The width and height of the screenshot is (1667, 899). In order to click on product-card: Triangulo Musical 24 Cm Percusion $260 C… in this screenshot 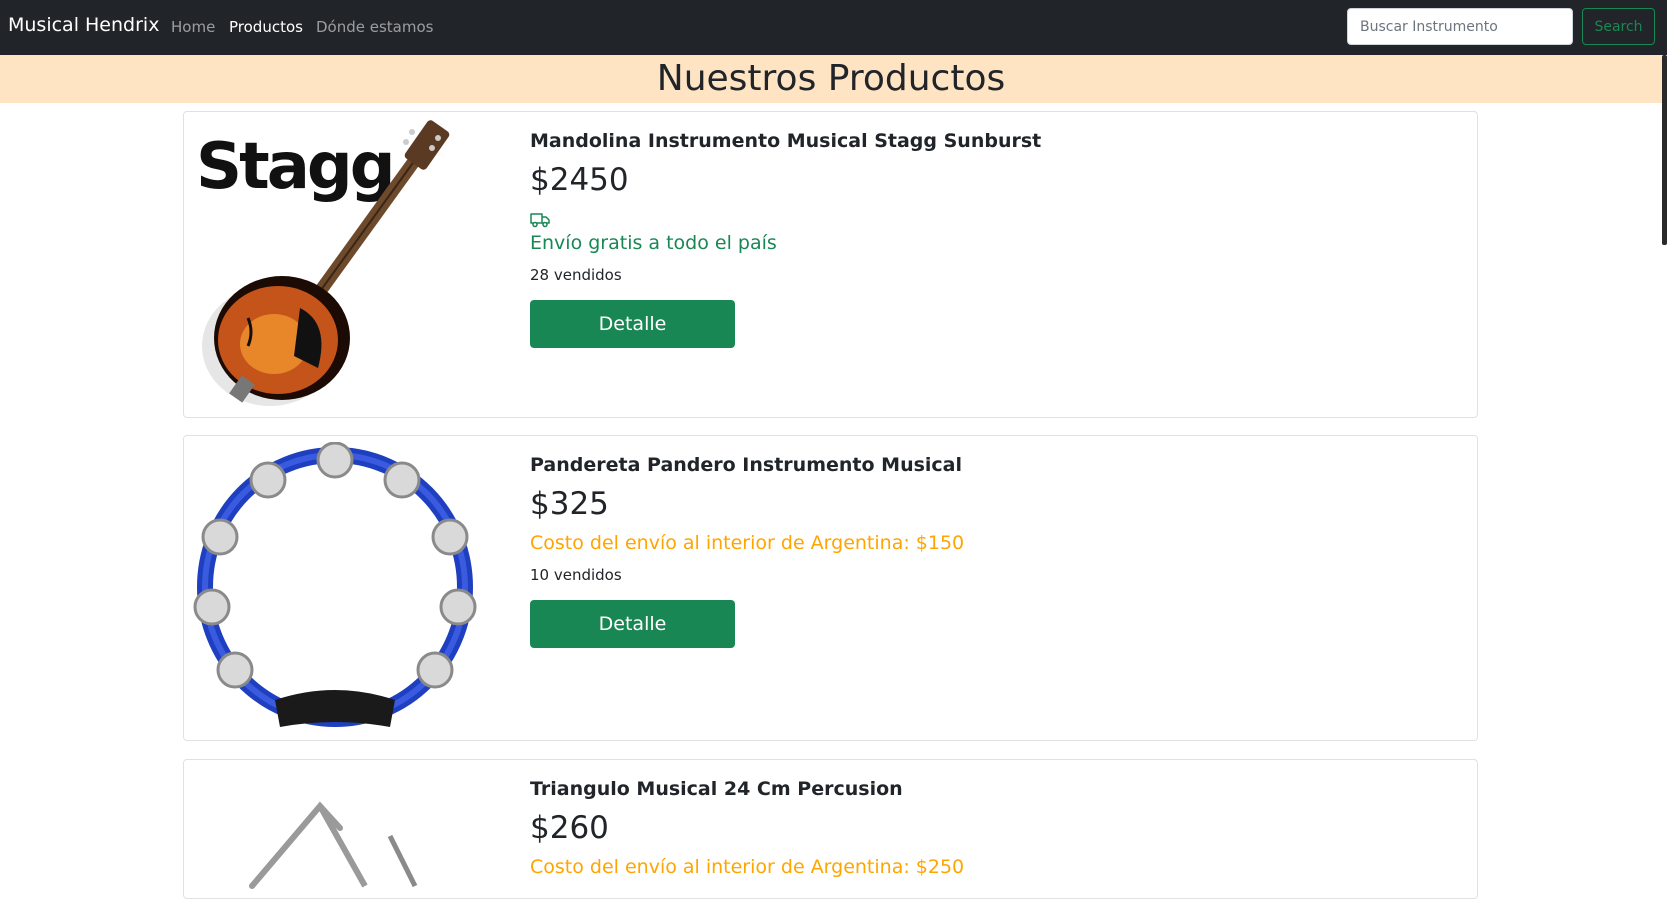, I will do `click(830, 829)`.